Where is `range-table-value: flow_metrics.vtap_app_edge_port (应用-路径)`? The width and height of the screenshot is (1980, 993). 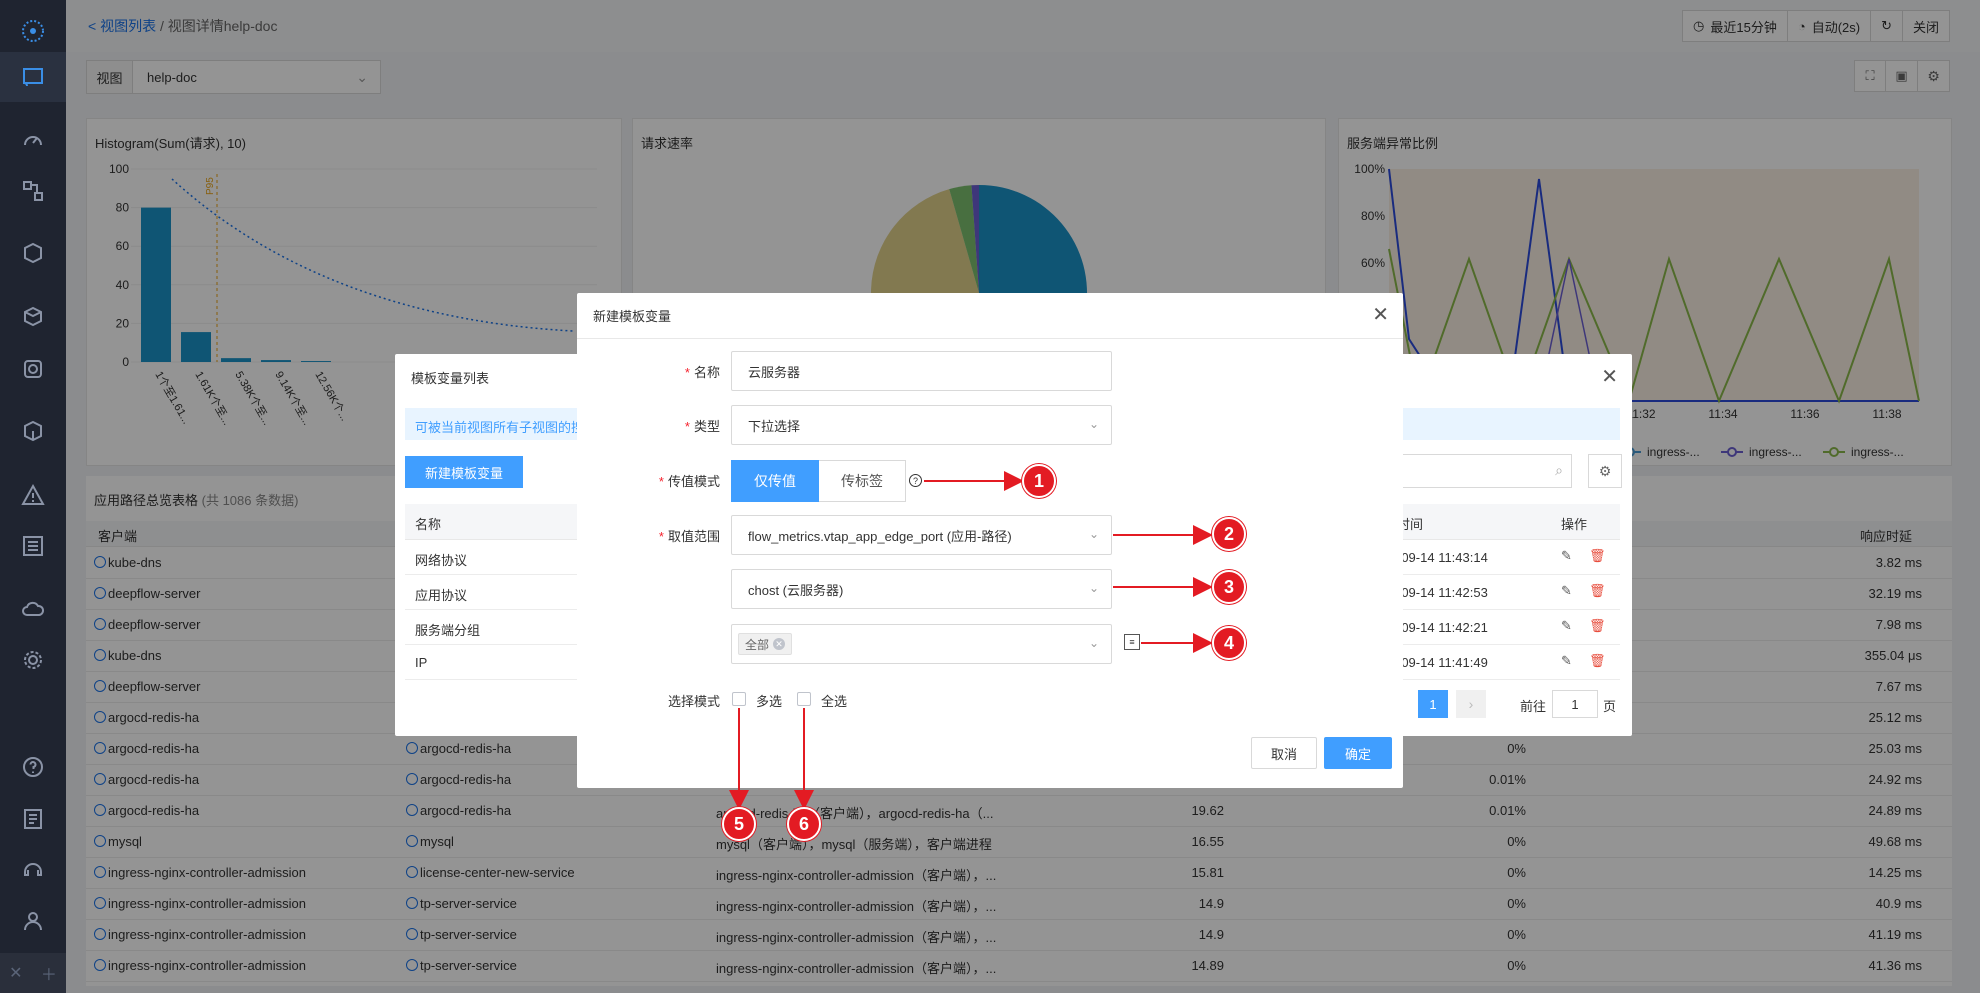
range-table-value: flow_metrics.vtap_app_edge_port (应用-路径) is located at coordinates (880, 536).